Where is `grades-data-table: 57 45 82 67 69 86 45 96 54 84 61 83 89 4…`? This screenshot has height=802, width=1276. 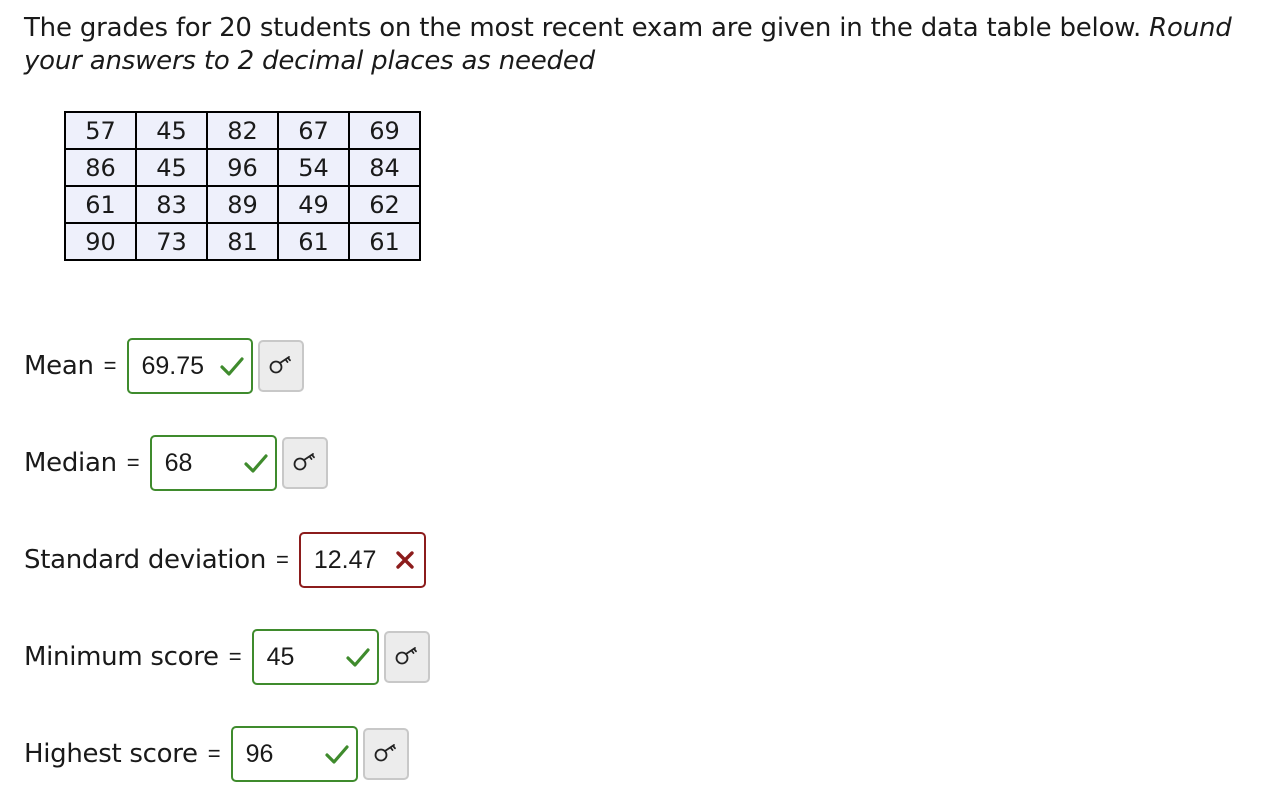 grades-data-table: 57 45 82 67 69 86 45 96 54 84 61 83 89 4… is located at coordinates (242, 186).